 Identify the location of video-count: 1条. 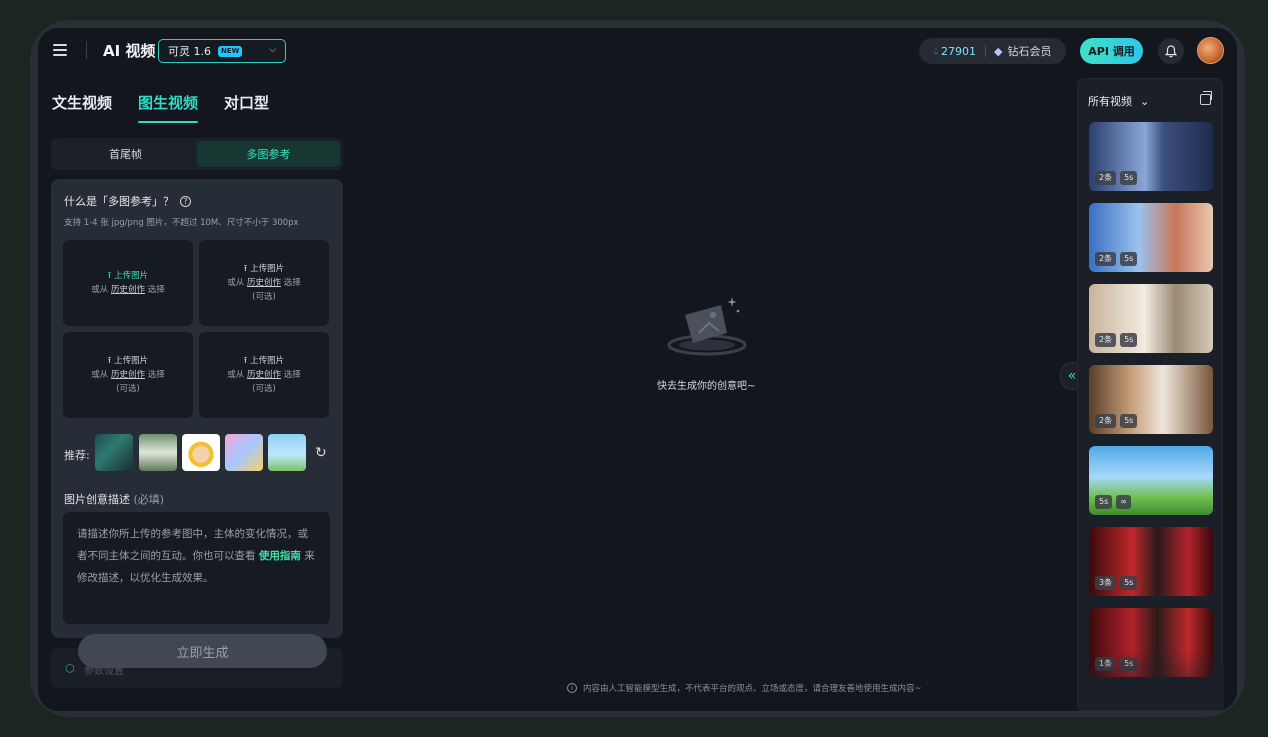
(1106, 664).